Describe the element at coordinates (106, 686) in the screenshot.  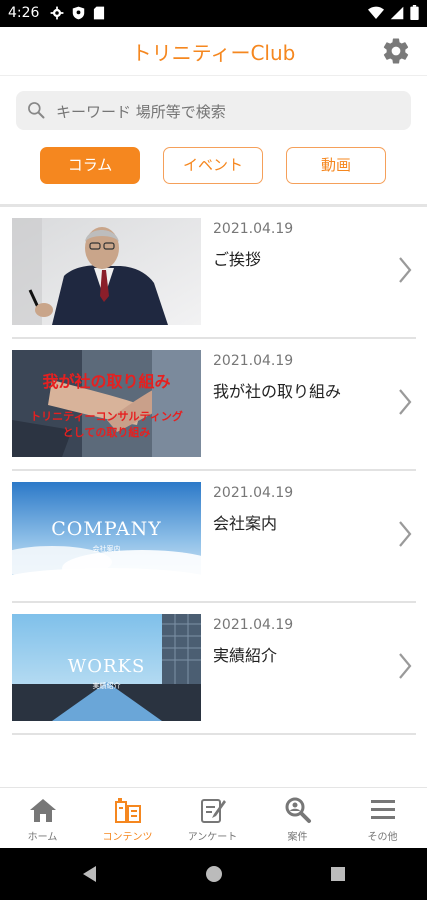
I see `thumbnail-subheading: 実績紹介` at that location.